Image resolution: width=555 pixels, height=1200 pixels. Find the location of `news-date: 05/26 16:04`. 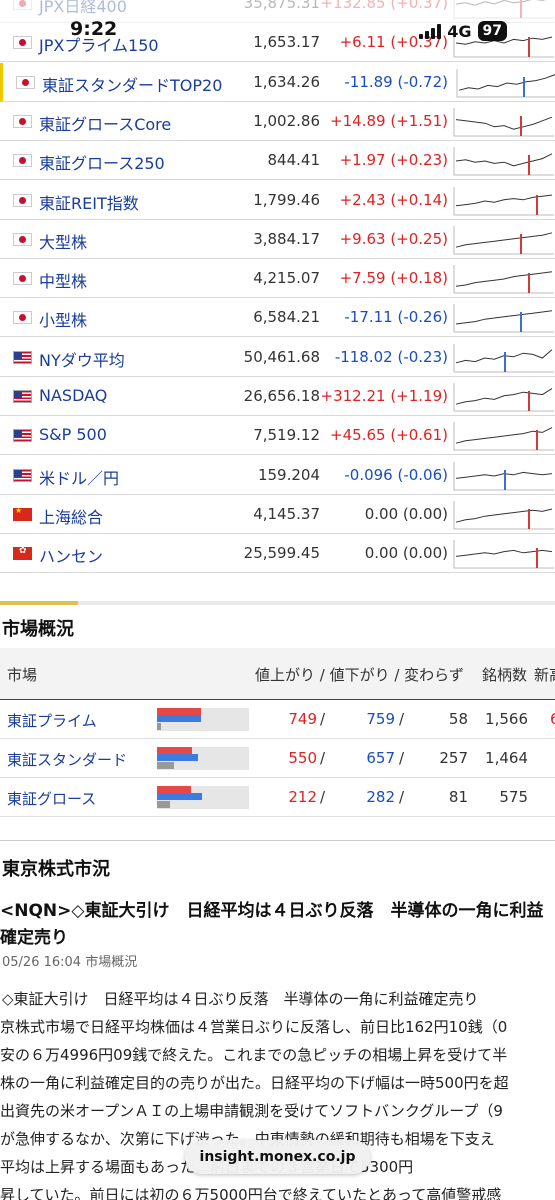

news-date: 05/26 16:04 is located at coordinates (42, 962).